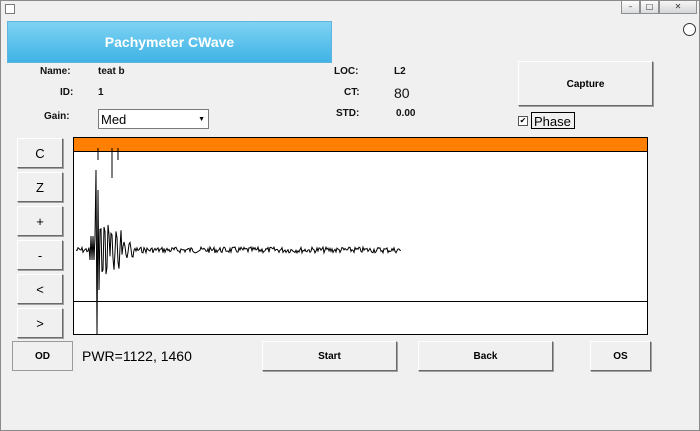 This screenshot has width=700, height=431. I want to click on plus-button: +, so click(40, 221).